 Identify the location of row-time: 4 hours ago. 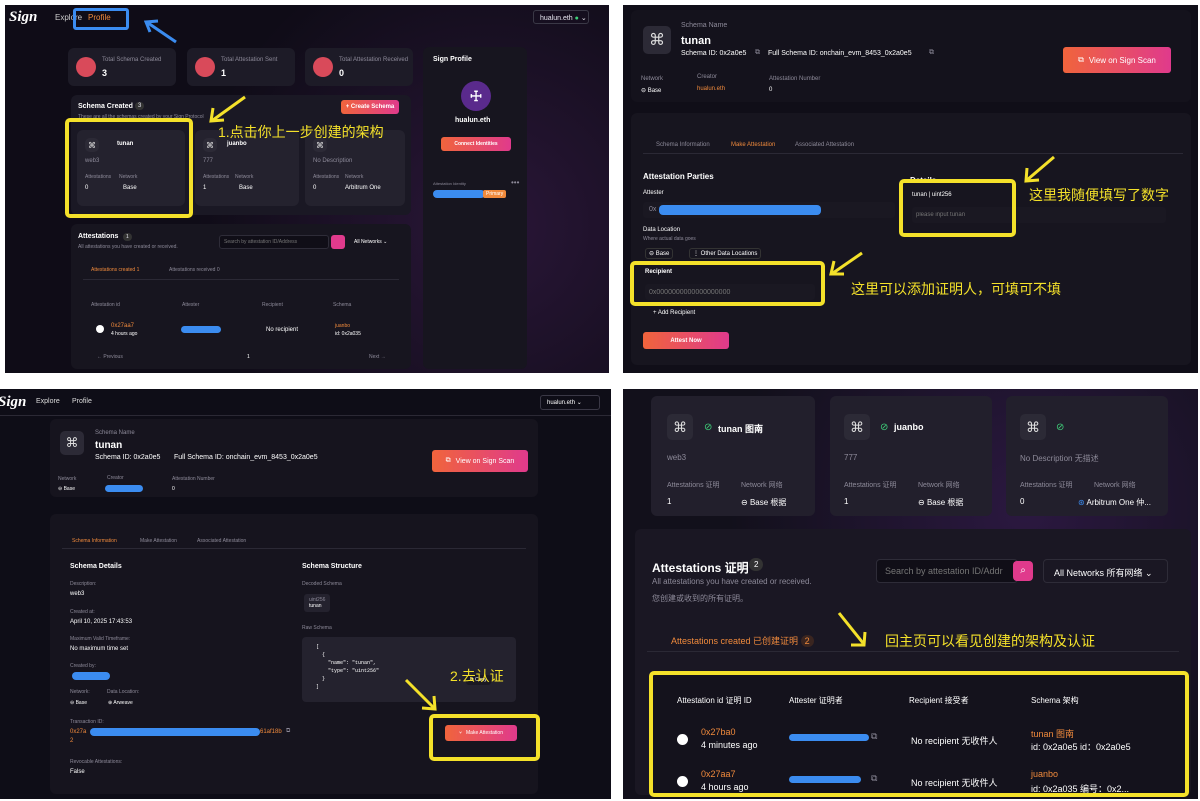
(124, 334).